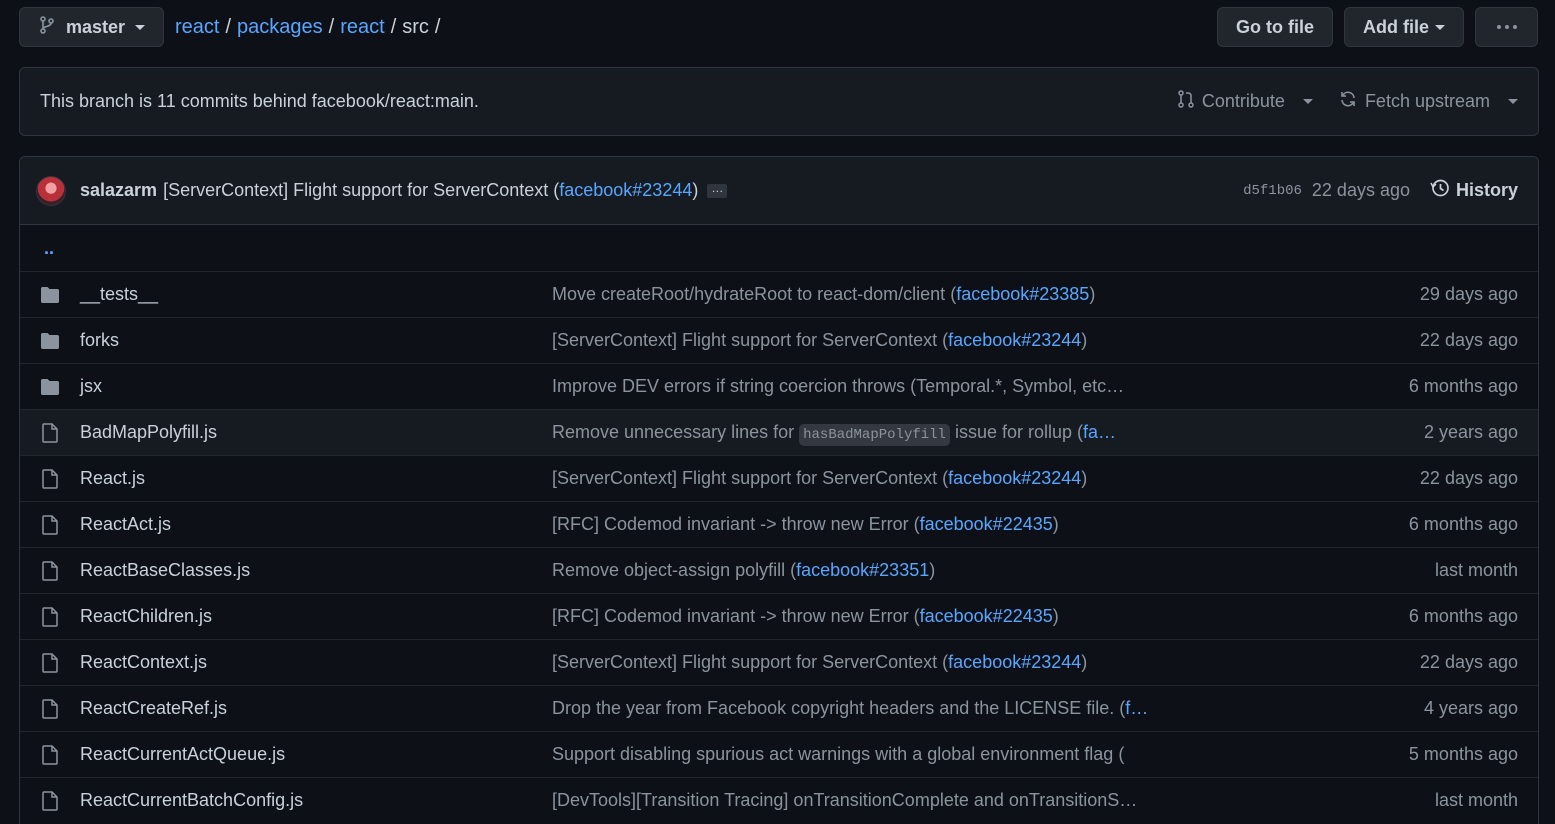 This screenshot has width=1555, height=824. Describe the element at coordinates (874, 435) in the screenshot. I see `inline-code: hasBadMapPolyfill` at that location.